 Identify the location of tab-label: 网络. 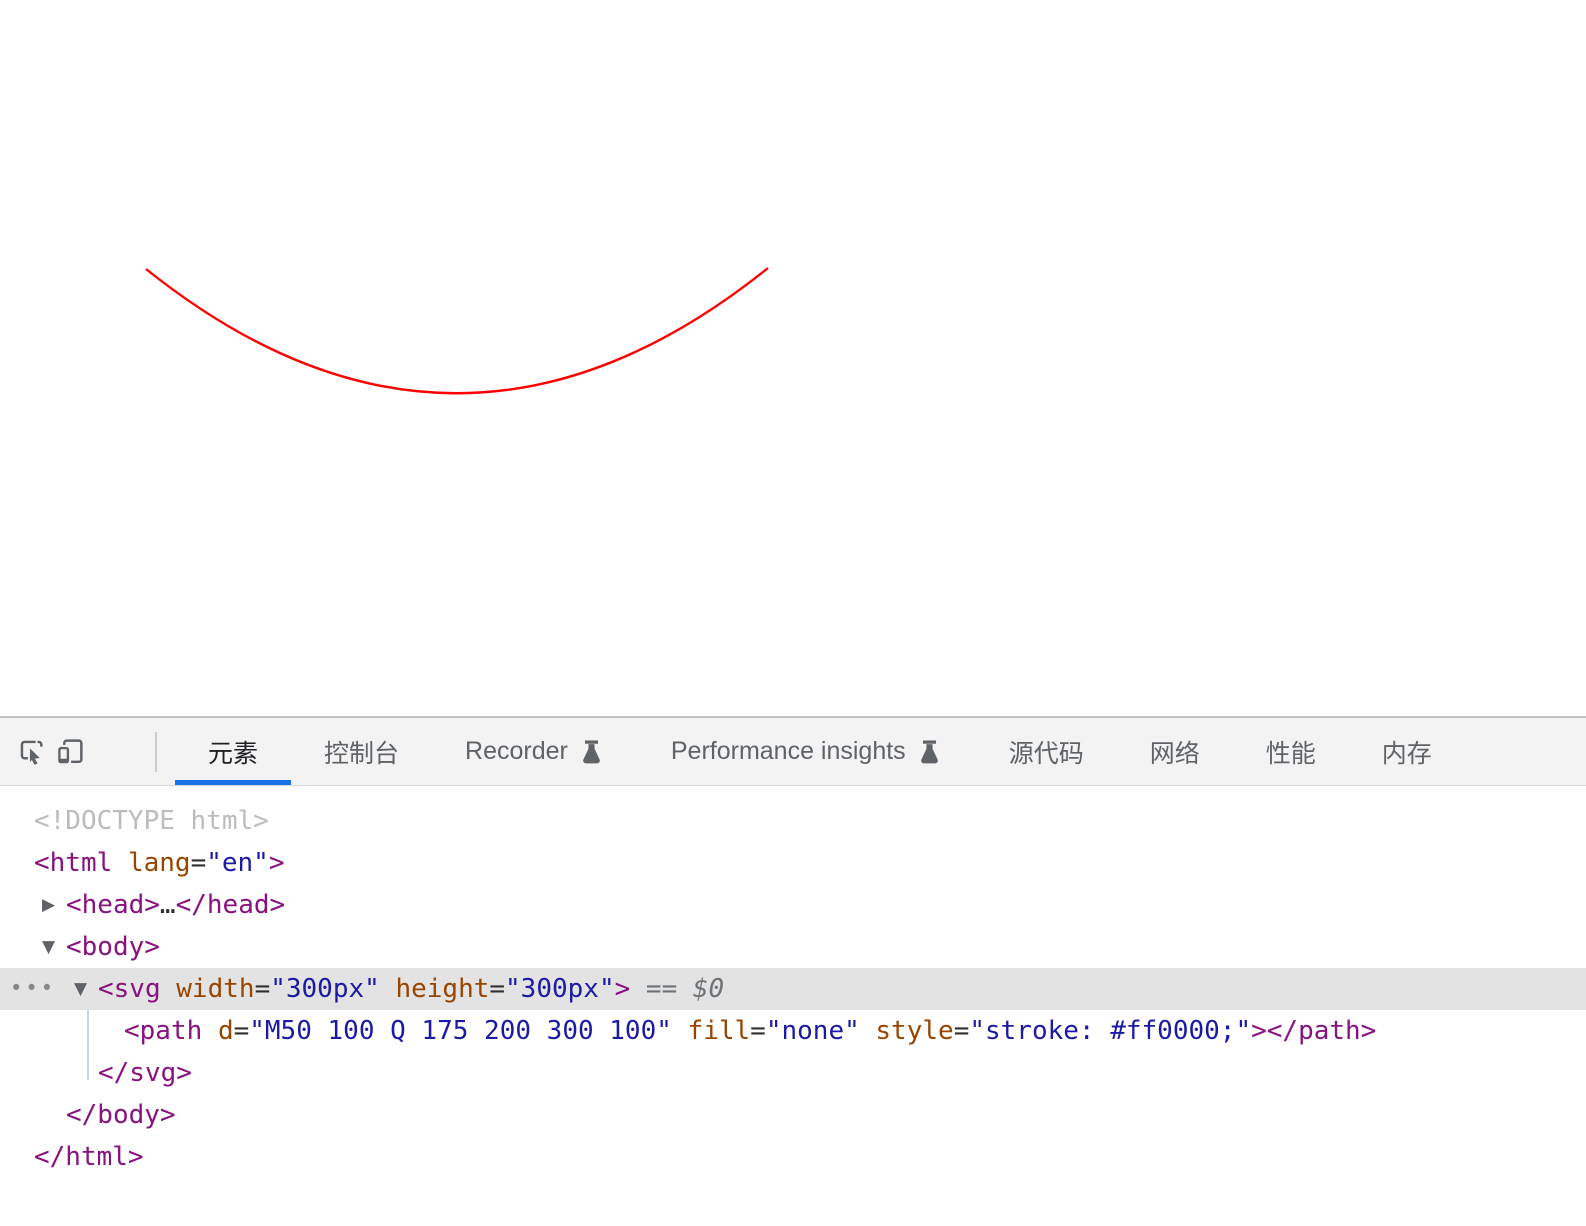
(1174, 753).